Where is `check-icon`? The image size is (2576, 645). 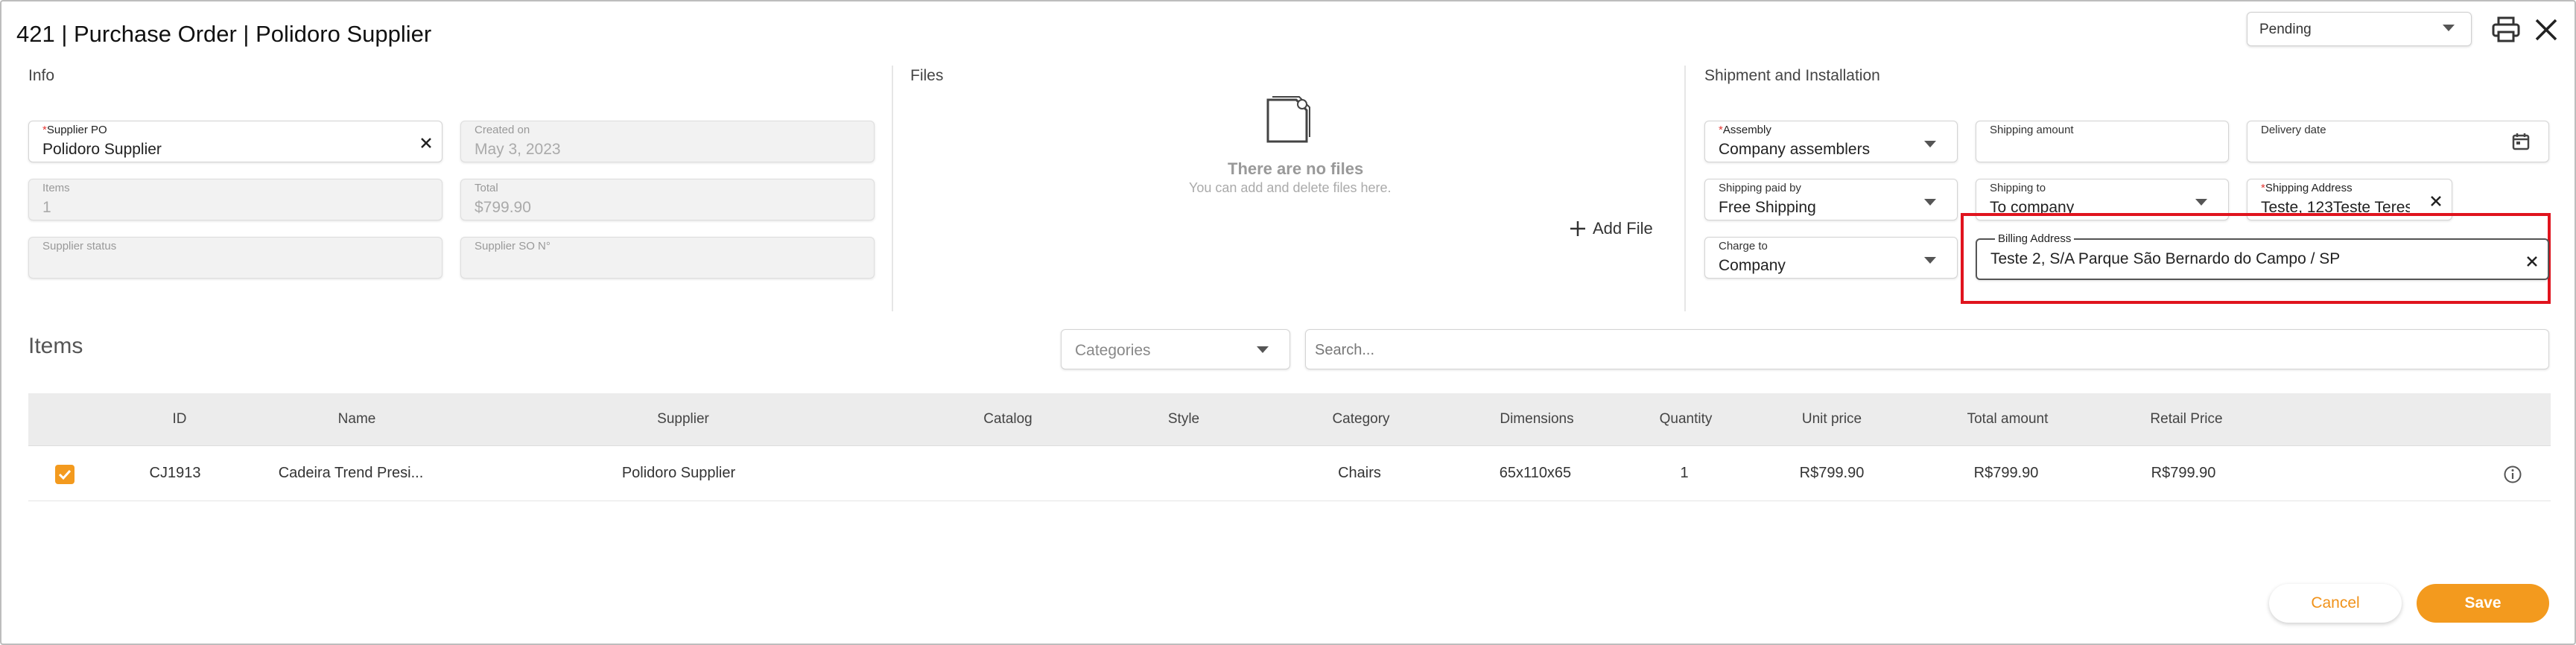 check-icon is located at coordinates (65, 474).